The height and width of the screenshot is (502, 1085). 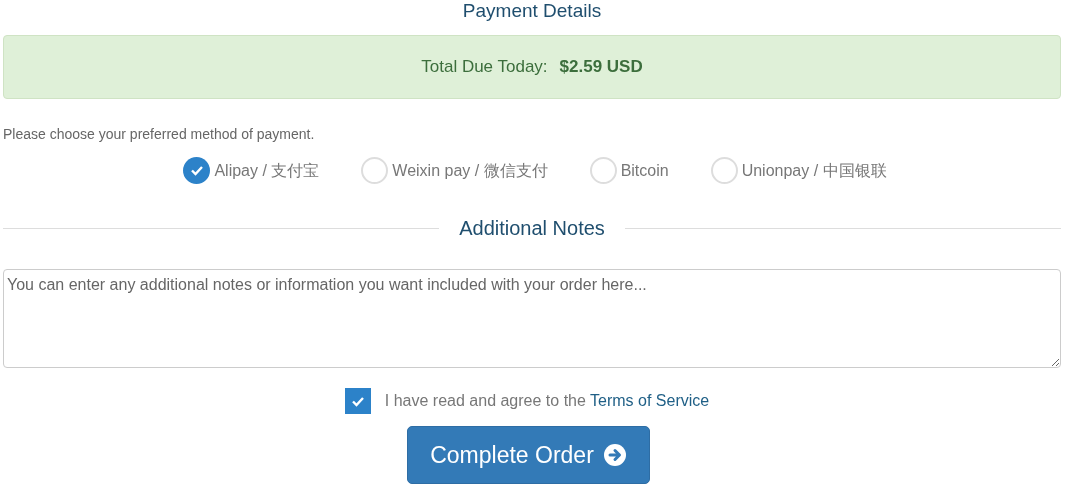 What do you see at coordinates (267, 170) in the screenshot?
I see `payment-option-label: Alipay / 支付宝` at bounding box center [267, 170].